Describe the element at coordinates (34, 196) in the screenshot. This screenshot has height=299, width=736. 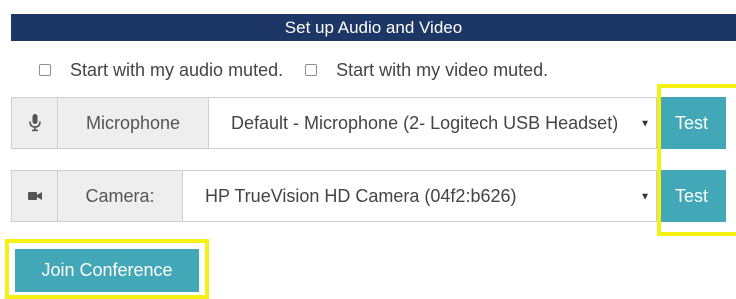
I see `camera-icon` at that location.